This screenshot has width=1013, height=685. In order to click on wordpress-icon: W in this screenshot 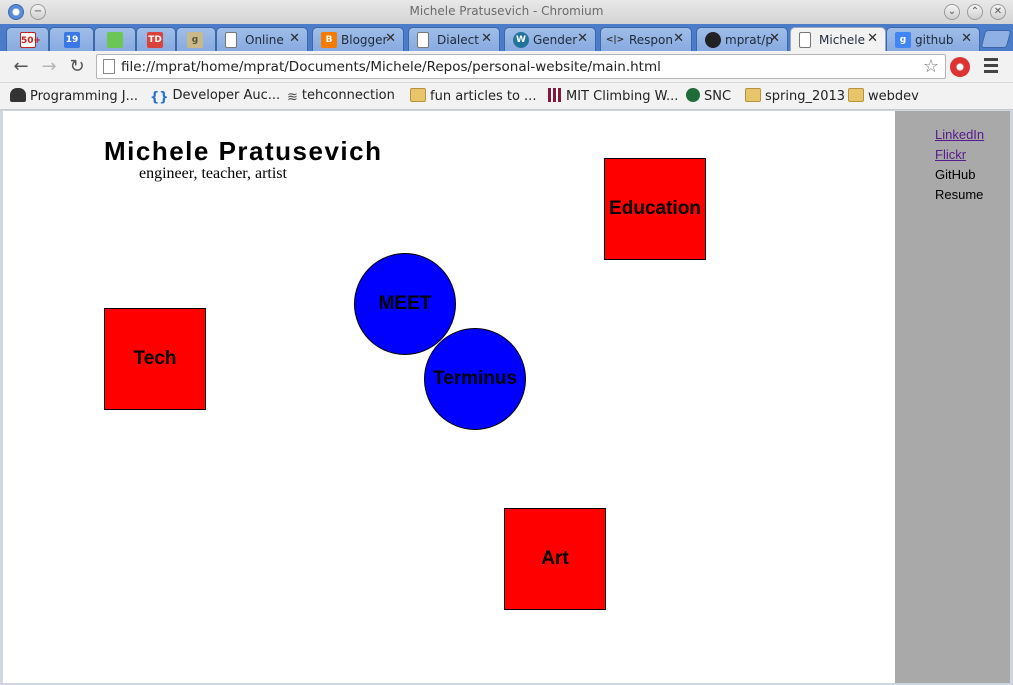, I will do `click(521, 40)`.